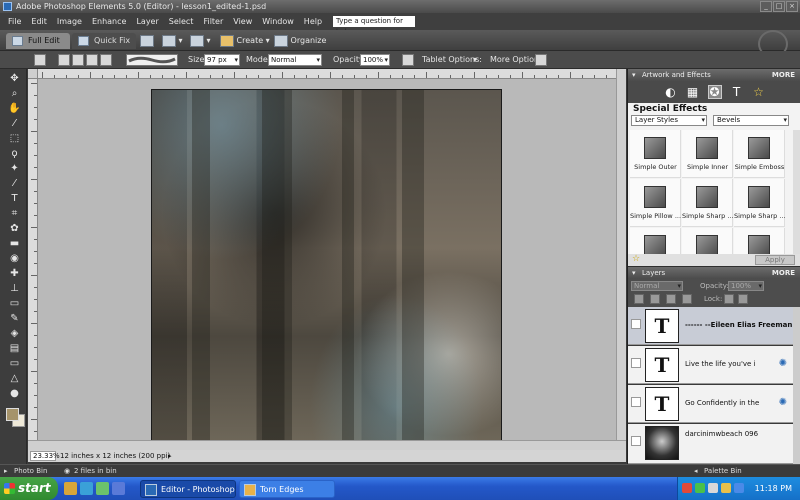 The width and height of the screenshot is (800, 500). I want to click on menu-file: File, so click(14, 21).